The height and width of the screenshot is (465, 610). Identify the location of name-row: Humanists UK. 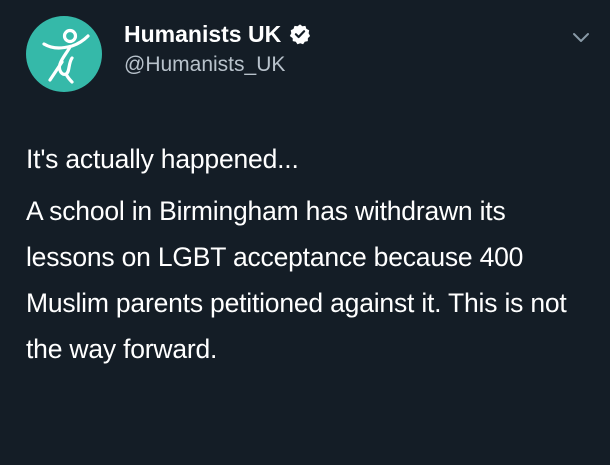
(217, 34).